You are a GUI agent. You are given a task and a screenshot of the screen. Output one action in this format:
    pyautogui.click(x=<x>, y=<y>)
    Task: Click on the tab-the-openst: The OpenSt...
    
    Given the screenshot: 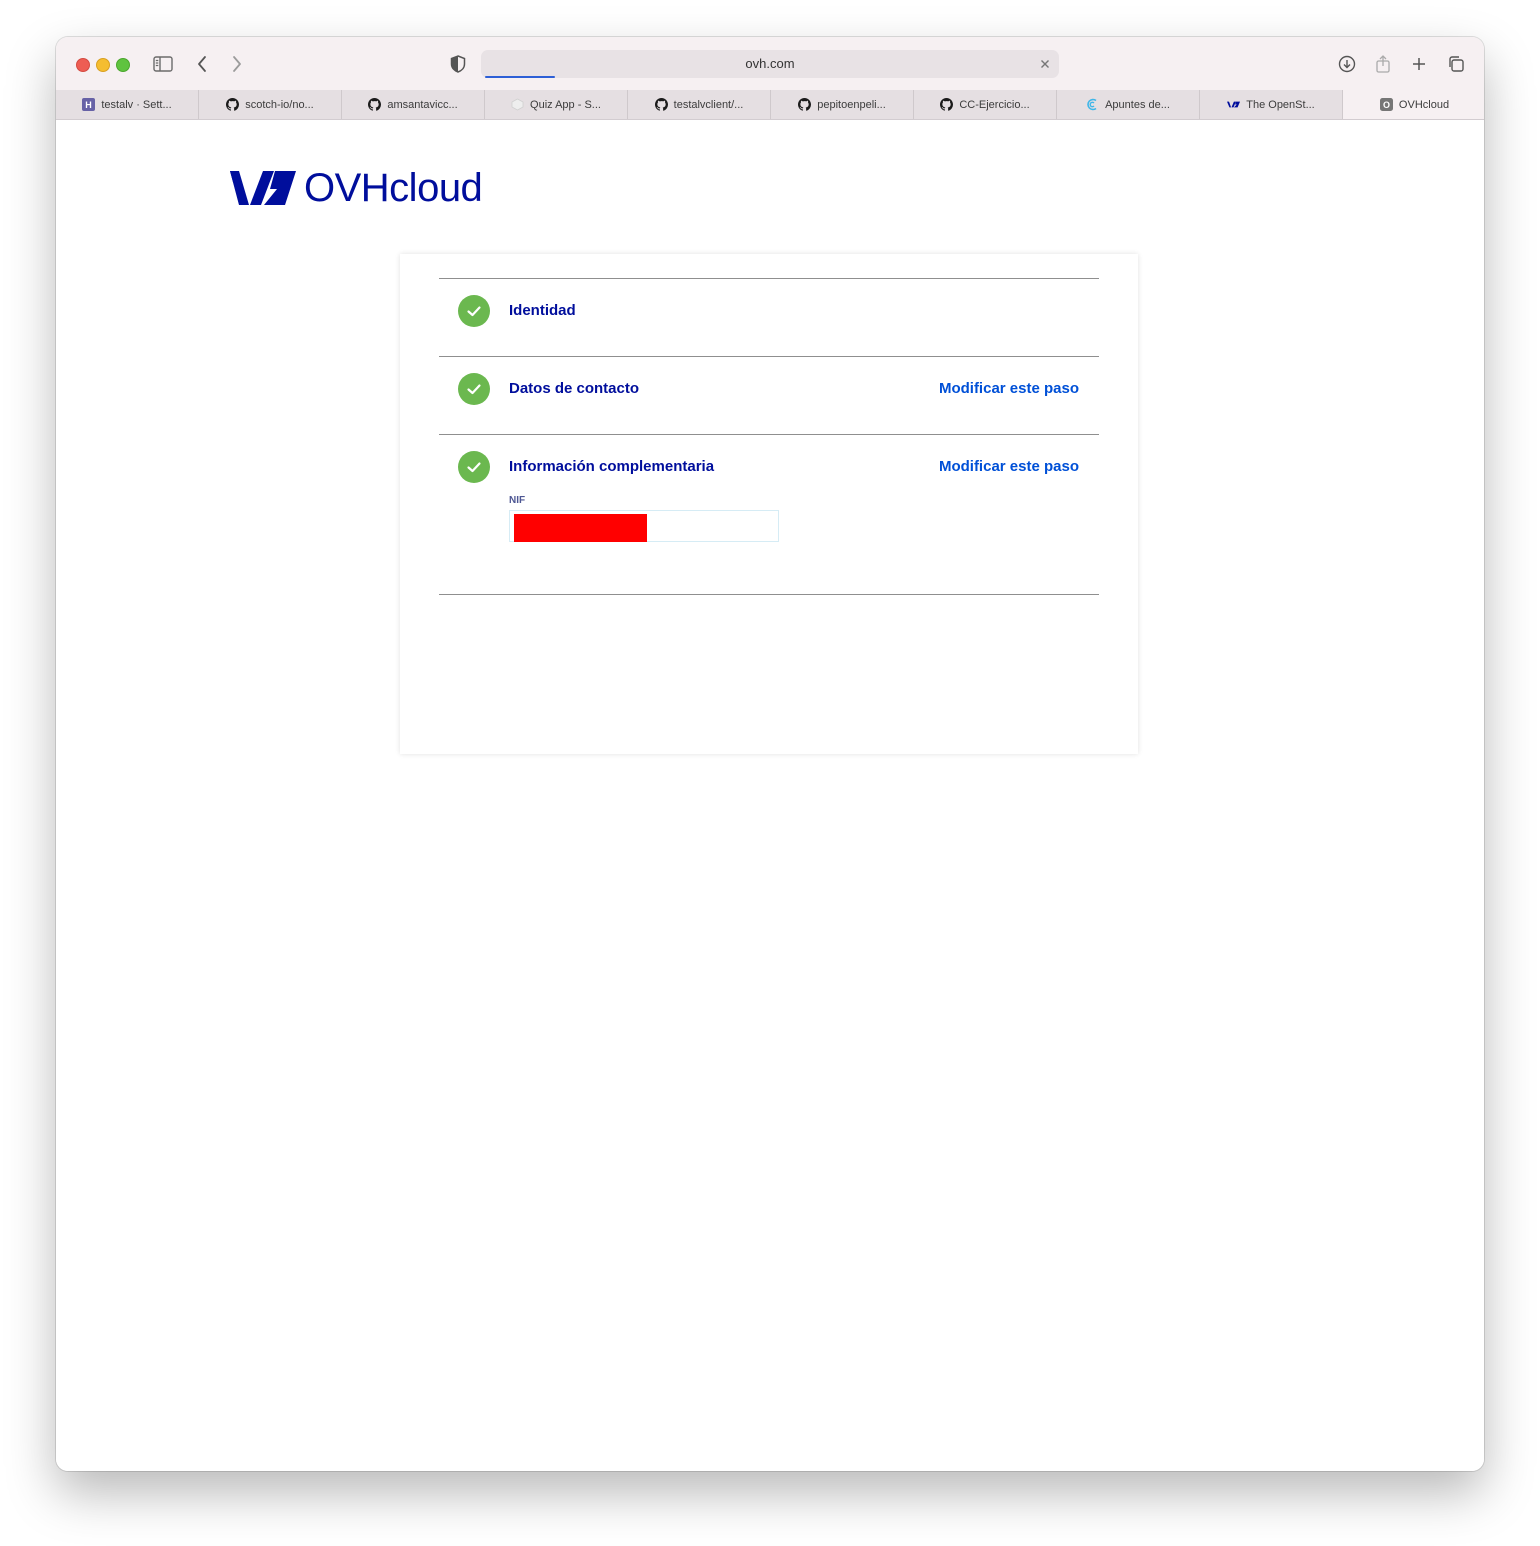 What is the action you would take?
    pyautogui.click(x=1271, y=104)
    